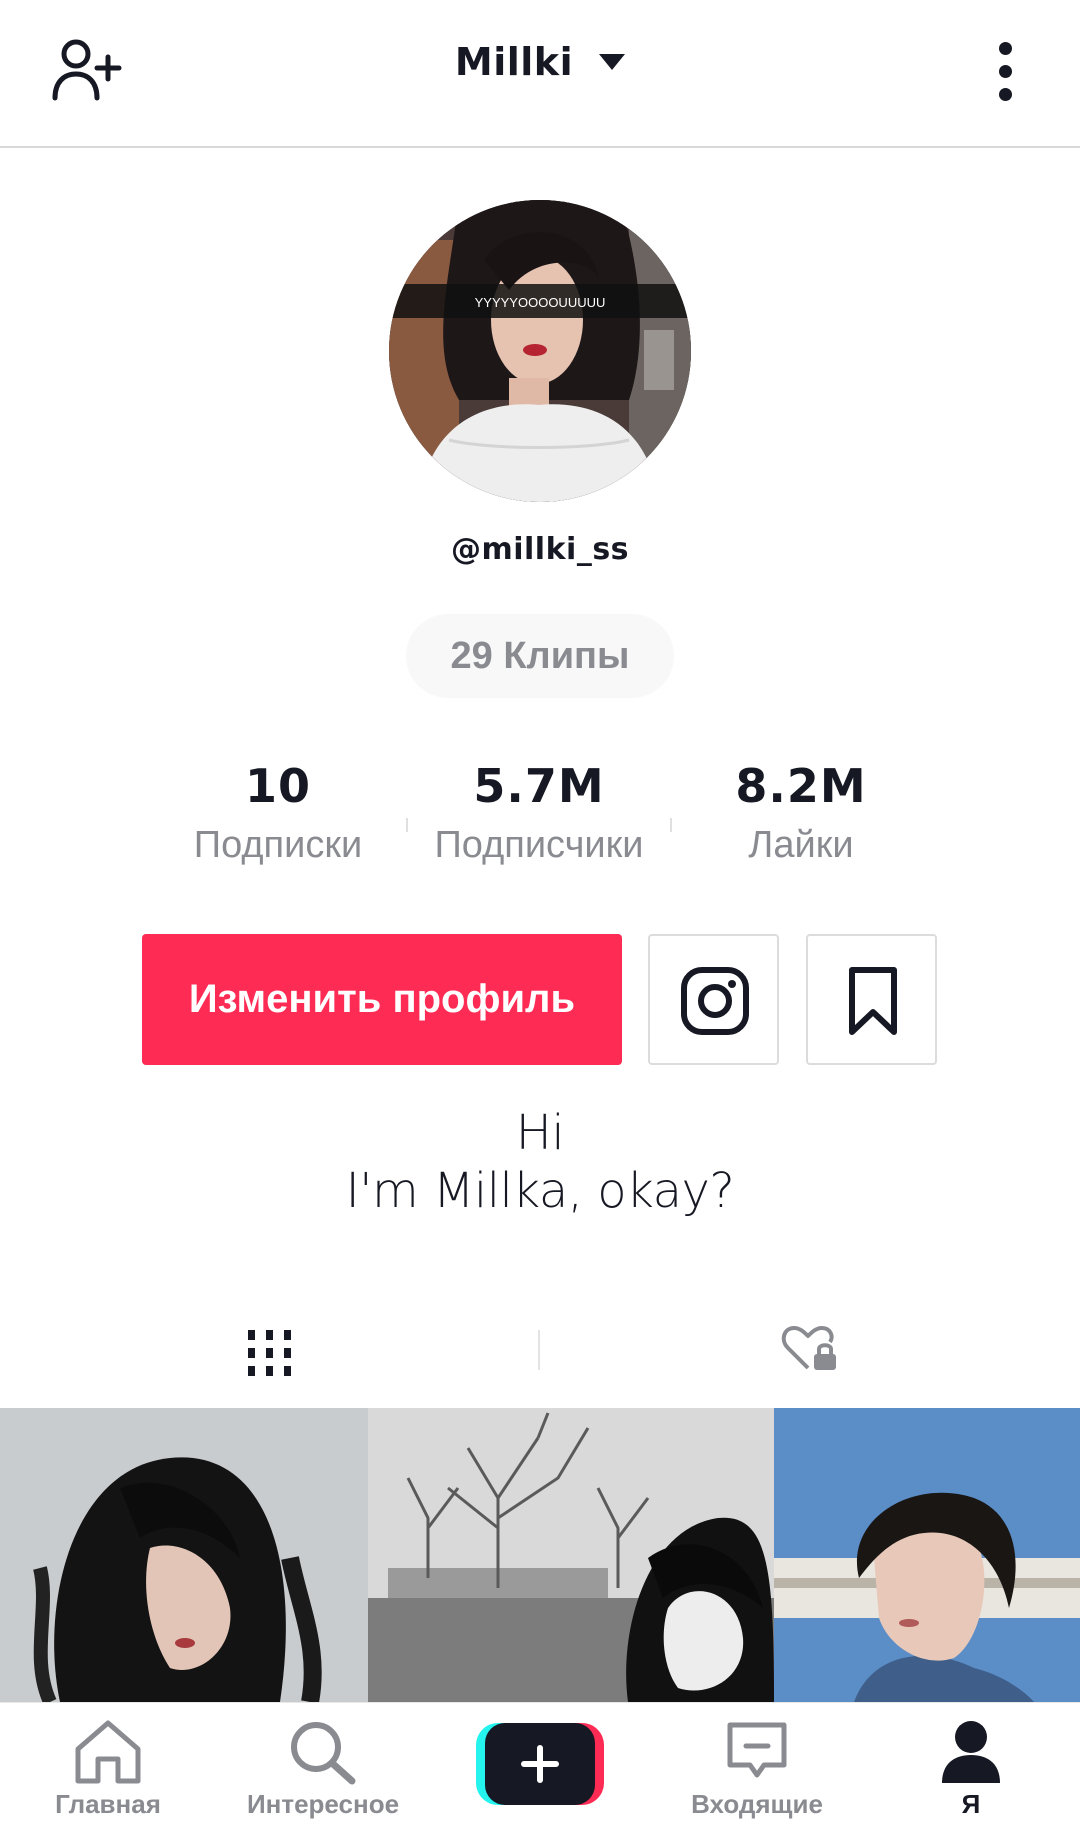 This screenshot has height=1838, width=1080. What do you see at coordinates (540, 351) in the screenshot?
I see `avatar: YYYYYOOOOUUUUU` at bounding box center [540, 351].